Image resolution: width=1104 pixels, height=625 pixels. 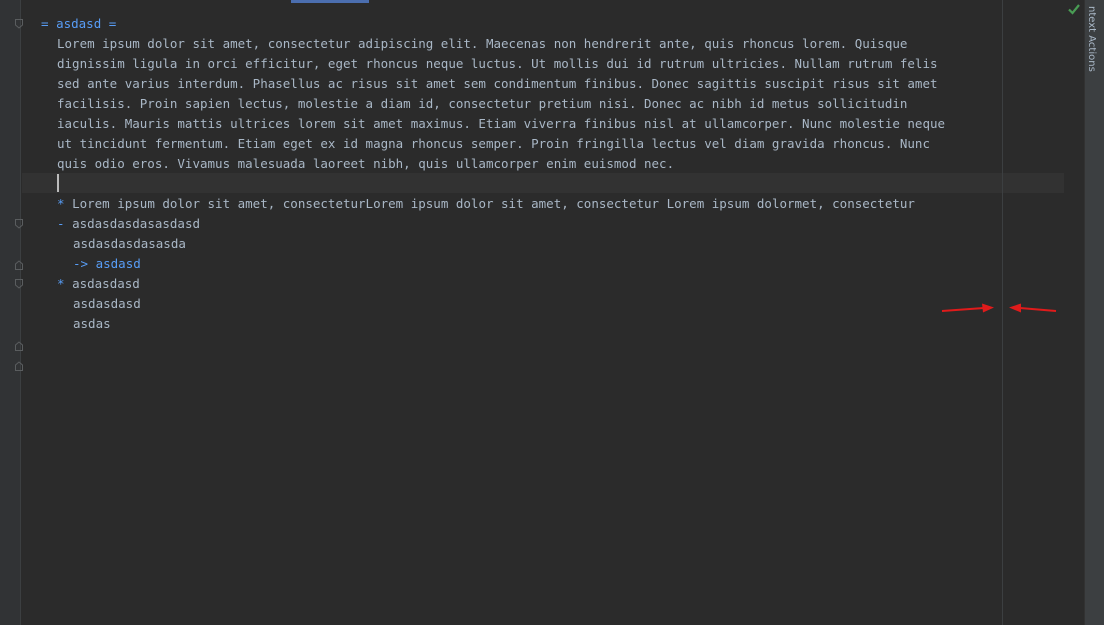 I want to click on list-item-continuation: asdasdasd, so click(x=107, y=304).